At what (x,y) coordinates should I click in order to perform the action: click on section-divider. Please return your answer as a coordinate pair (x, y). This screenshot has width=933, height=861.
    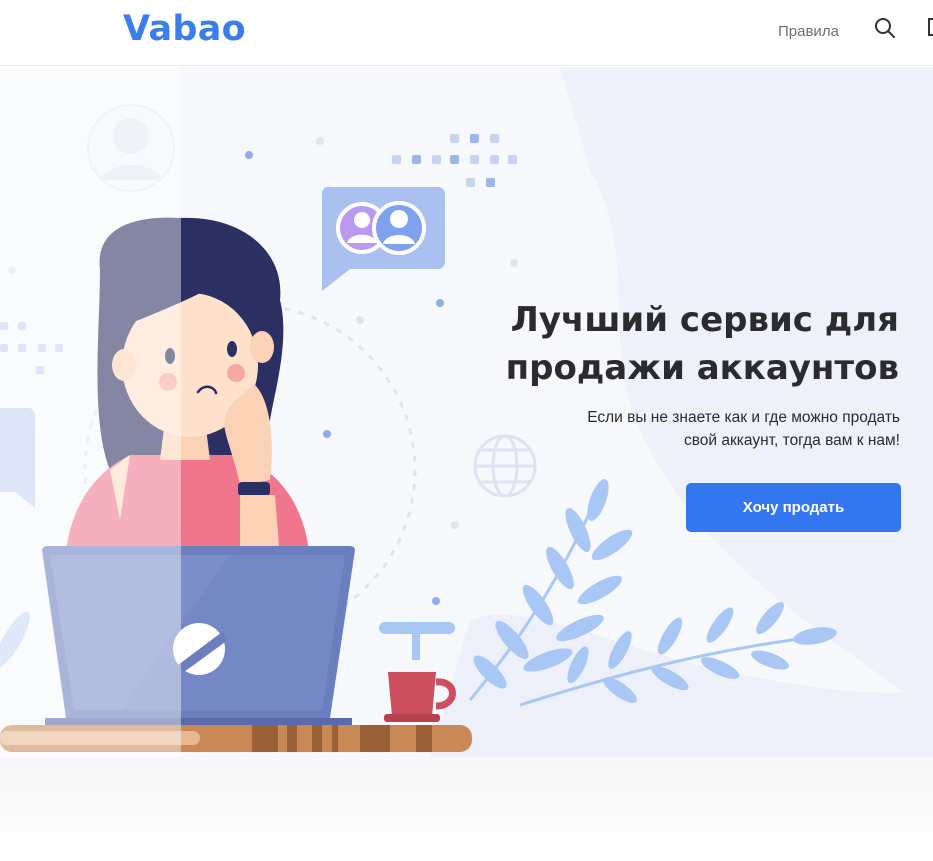
    Looking at the image, I should click on (466, 809).